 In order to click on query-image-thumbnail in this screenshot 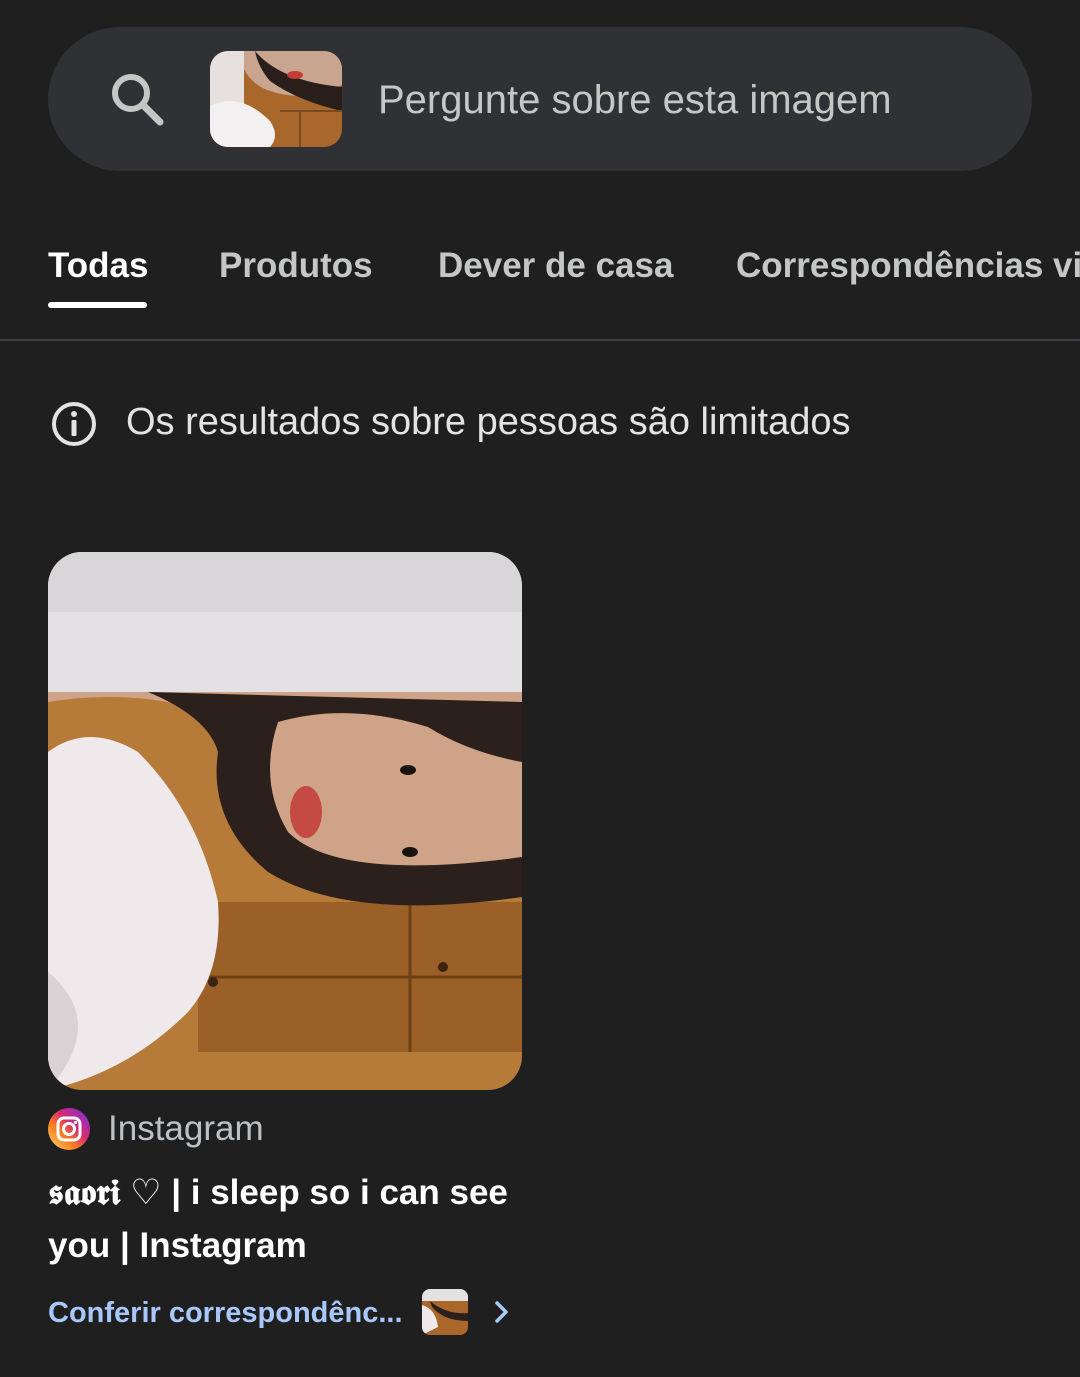, I will do `click(276, 99)`.